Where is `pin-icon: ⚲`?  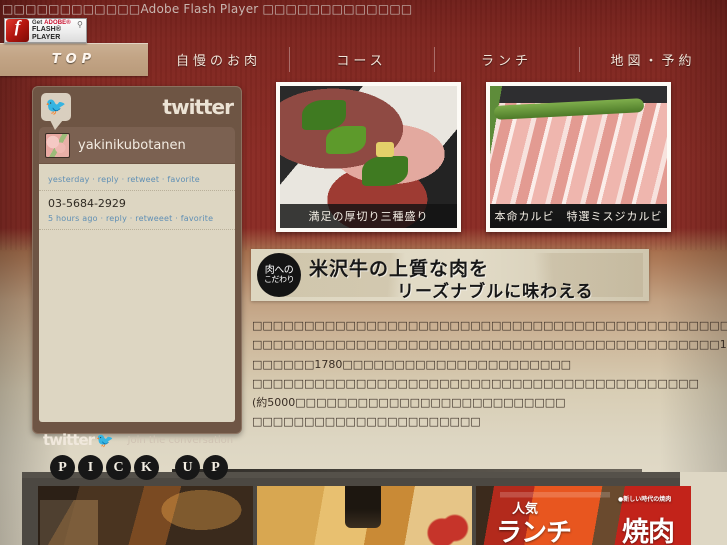 pin-icon: ⚲ is located at coordinates (80, 25).